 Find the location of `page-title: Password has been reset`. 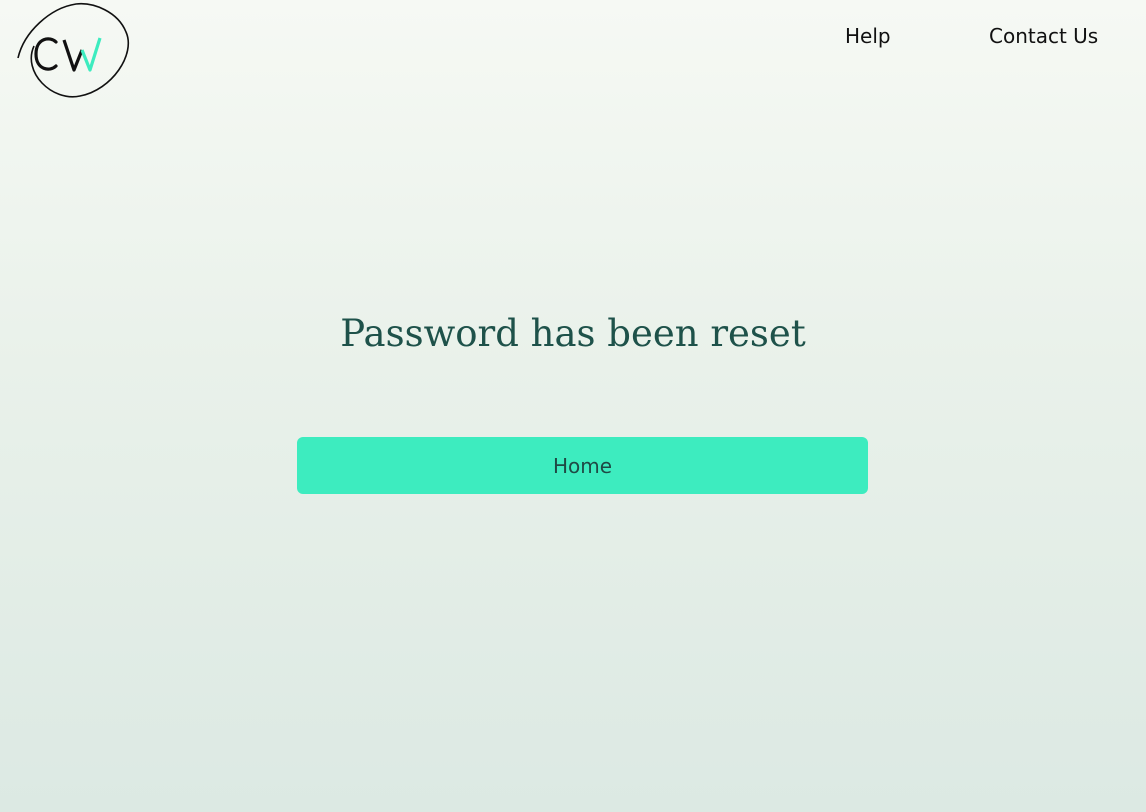

page-title: Password has been reset is located at coordinates (573, 333).